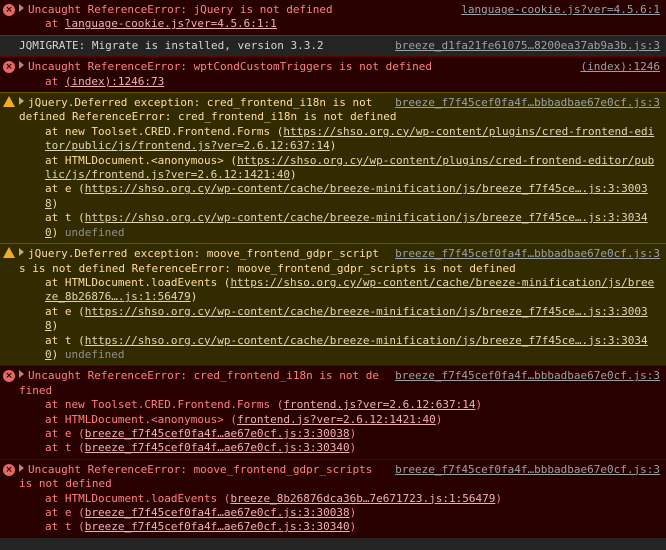  I want to click on source-link: breeze_d1fa21fe61075…8200ea37ab9a3b.js:3, so click(527, 46).